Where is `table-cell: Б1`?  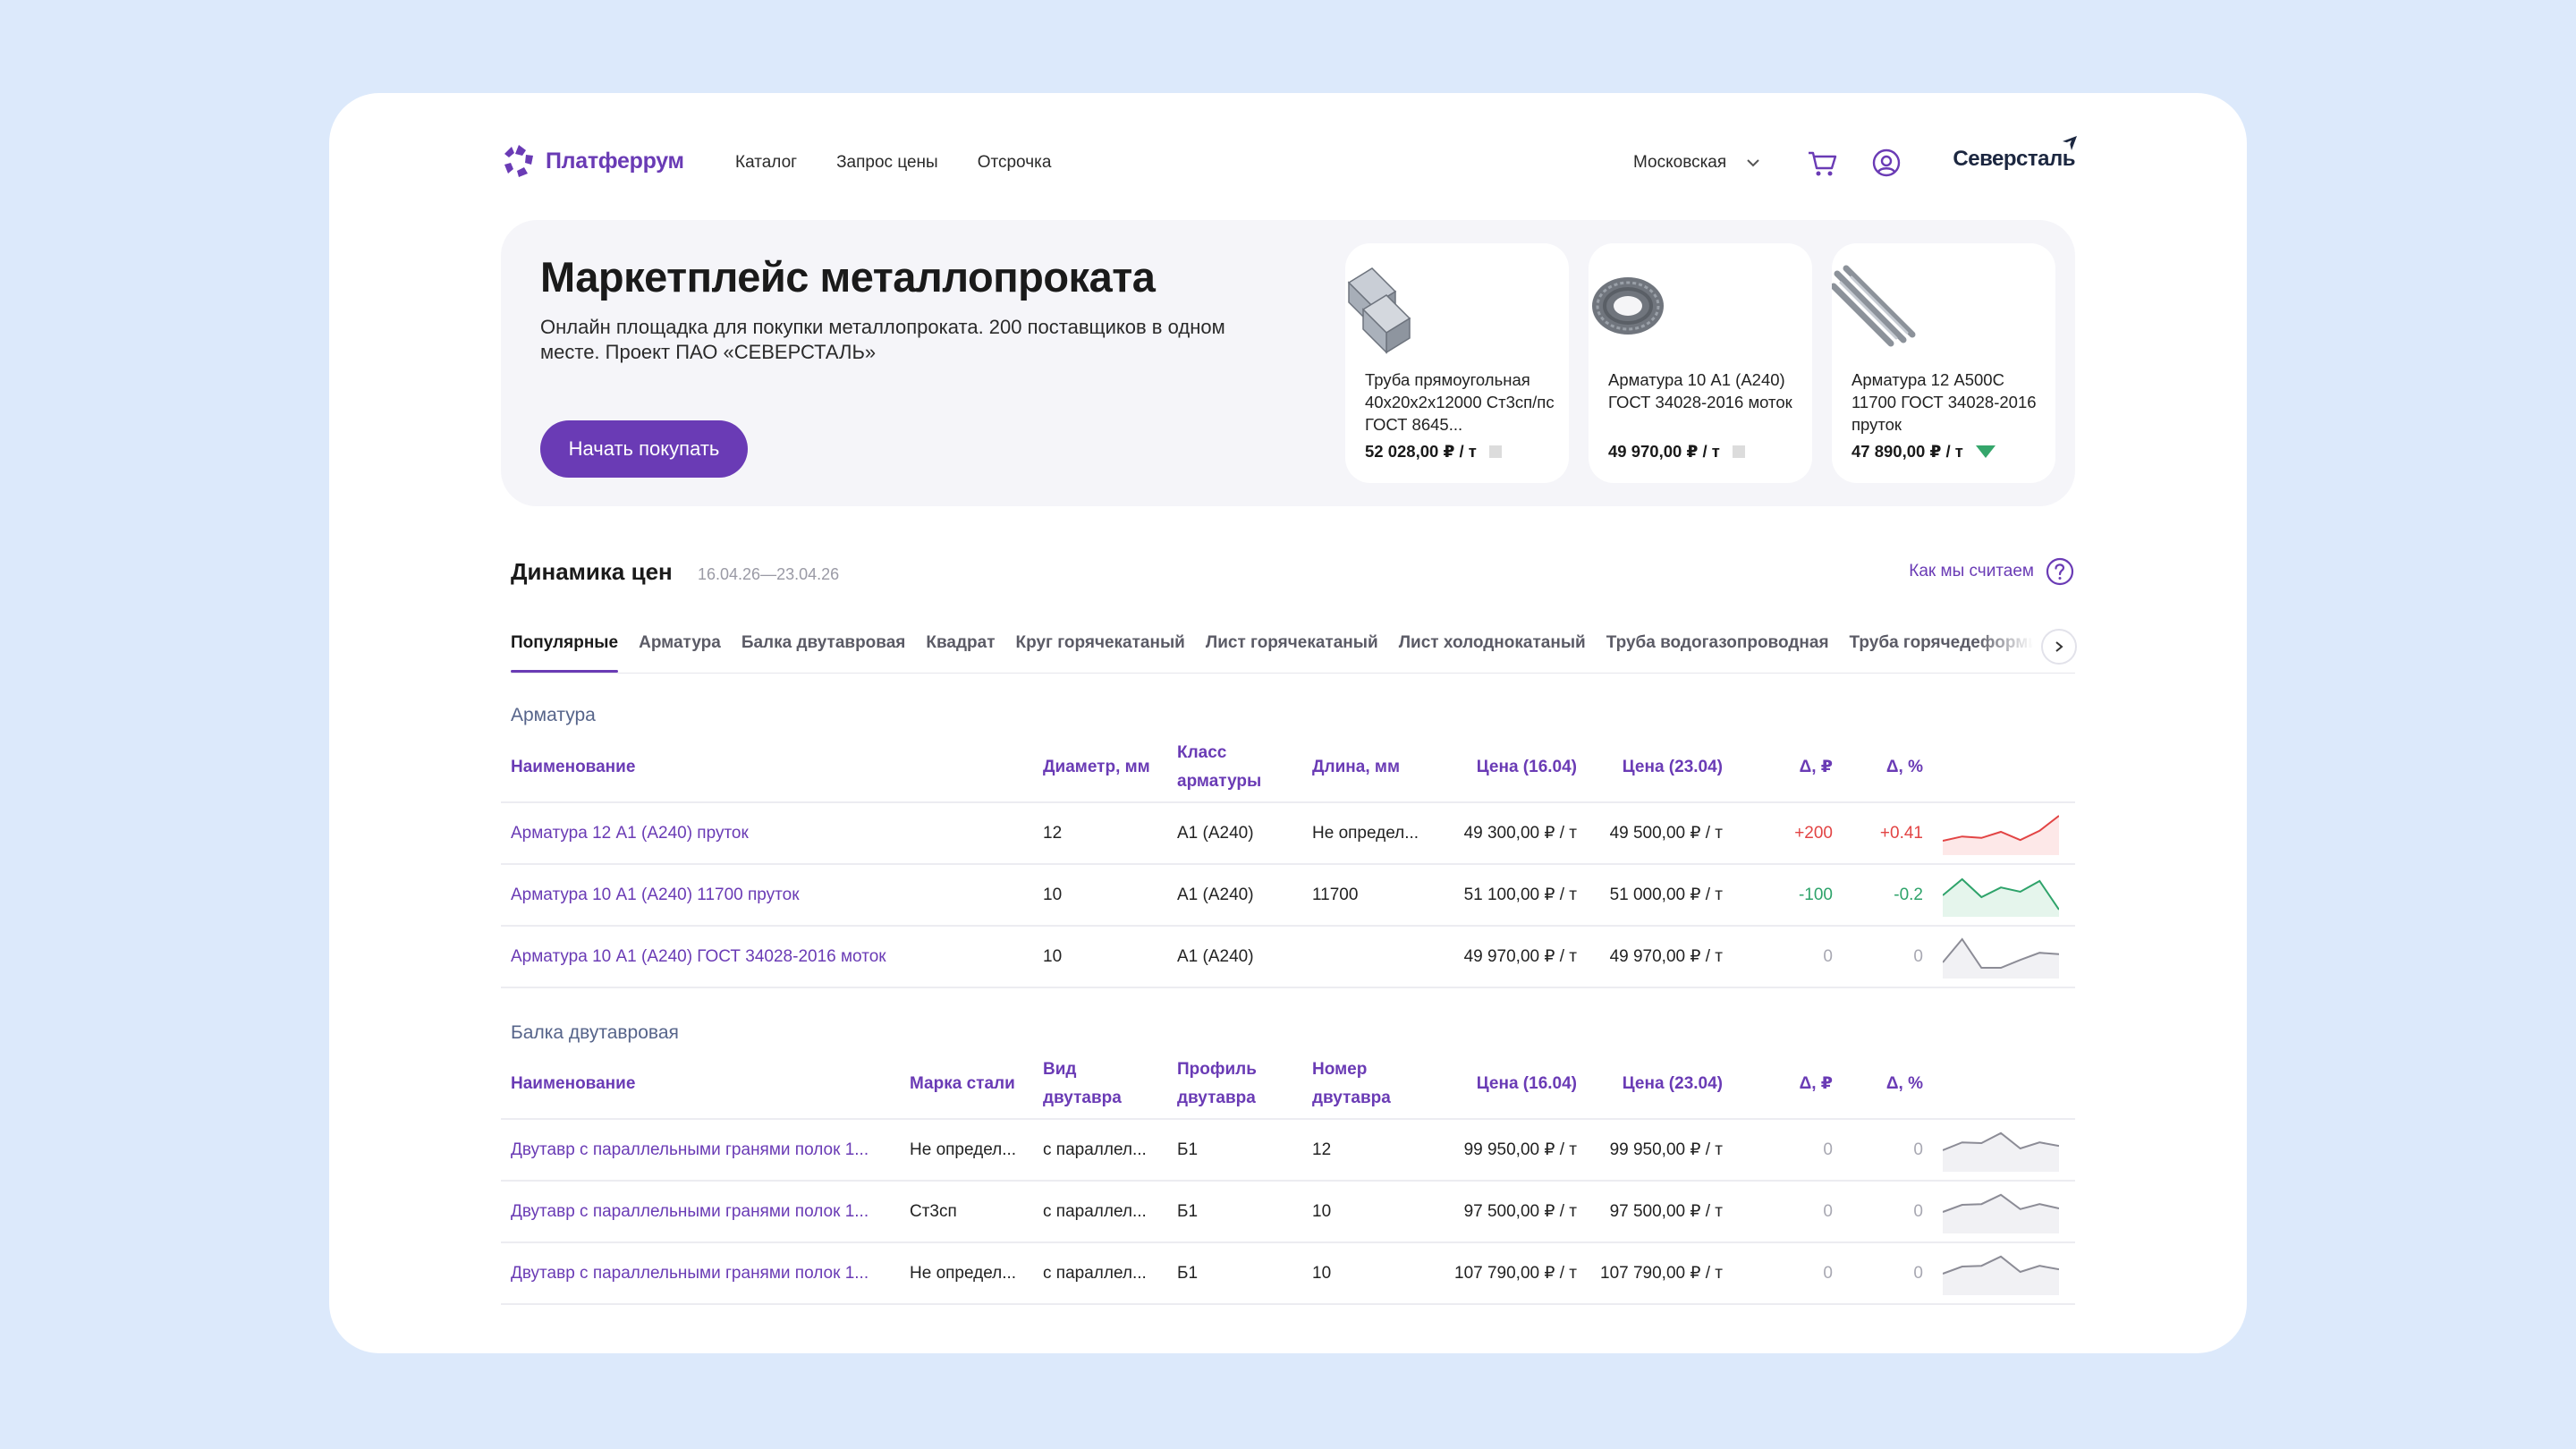
table-cell: Б1 is located at coordinates (1234, 1149).